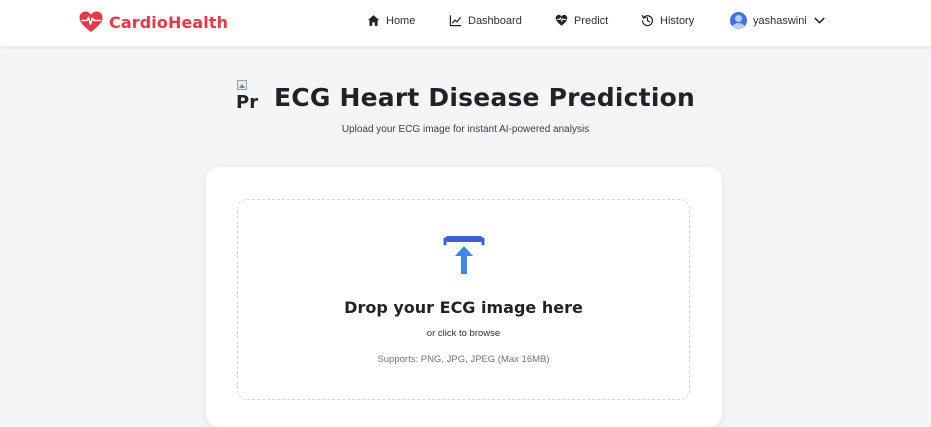 The width and height of the screenshot is (931, 427). Describe the element at coordinates (647, 21) in the screenshot. I see `history-icon` at that location.